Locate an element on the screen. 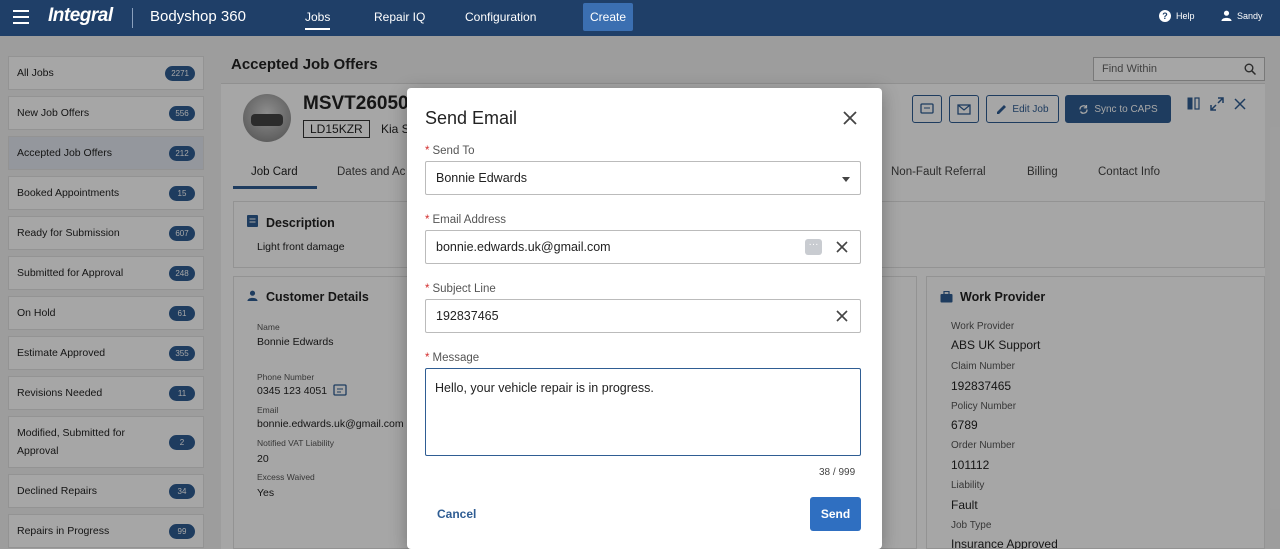 The image size is (1280, 549). dialog-title: Send Email is located at coordinates (471, 118).